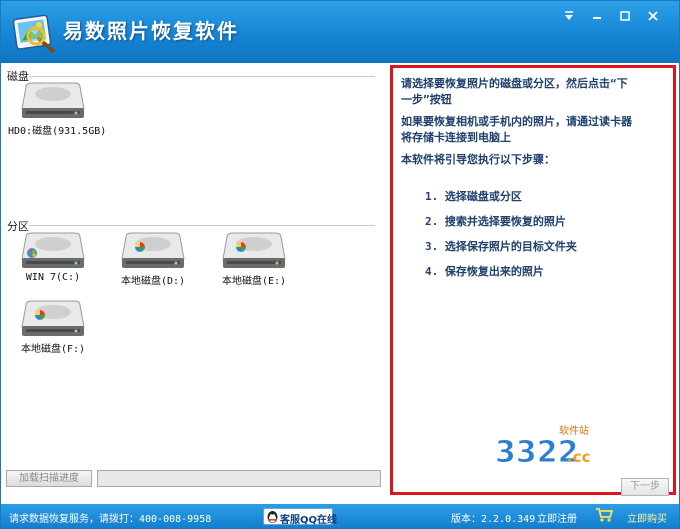 The width and height of the screenshot is (680, 529). What do you see at coordinates (57, 131) in the screenshot?
I see `disk-label: HD0:磁盘(931.5GB)` at bounding box center [57, 131].